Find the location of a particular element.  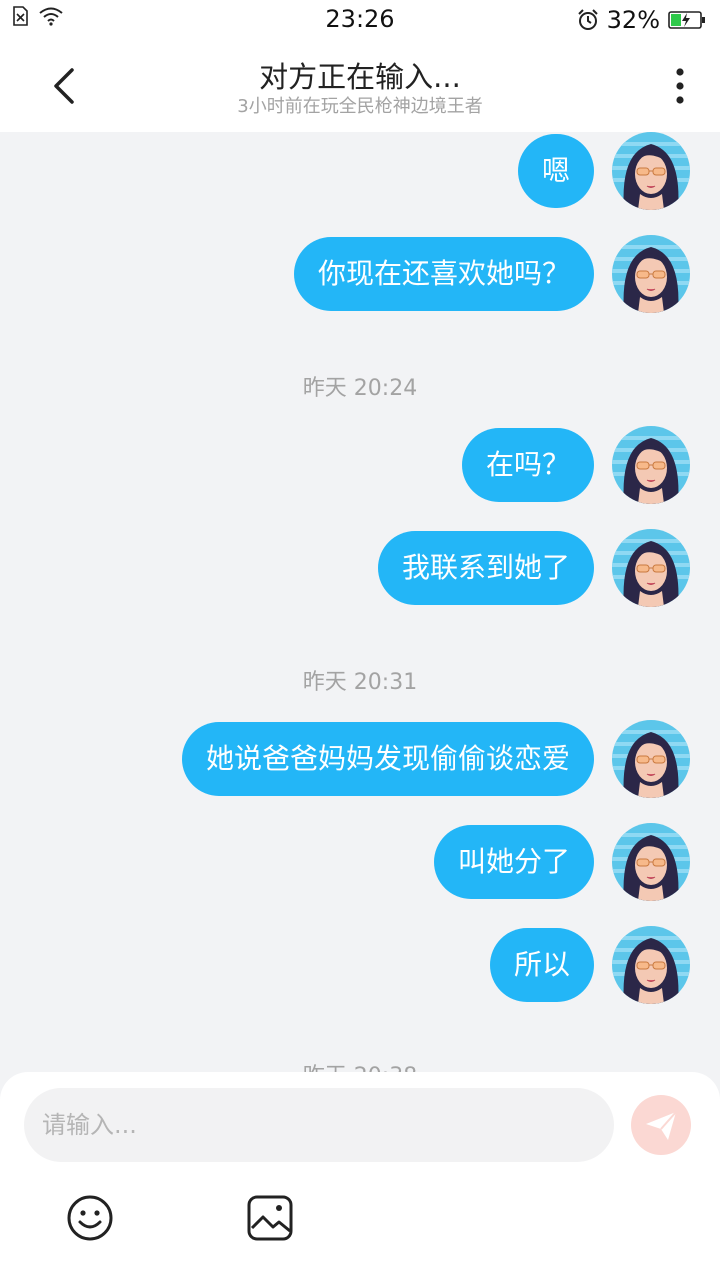

message-bubble: 叫她分了 is located at coordinates (513, 862).